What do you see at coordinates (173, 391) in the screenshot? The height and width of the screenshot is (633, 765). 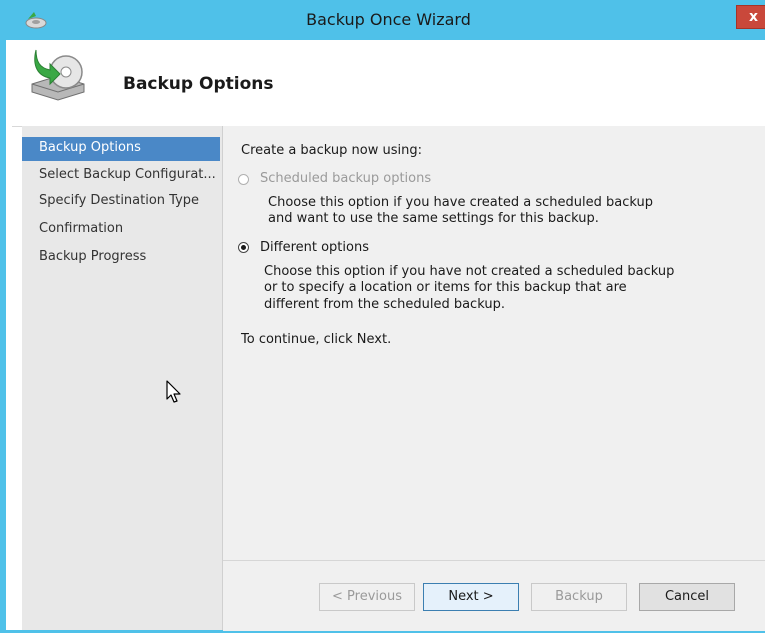 I see `mouse-pointer-icon` at bounding box center [173, 391].